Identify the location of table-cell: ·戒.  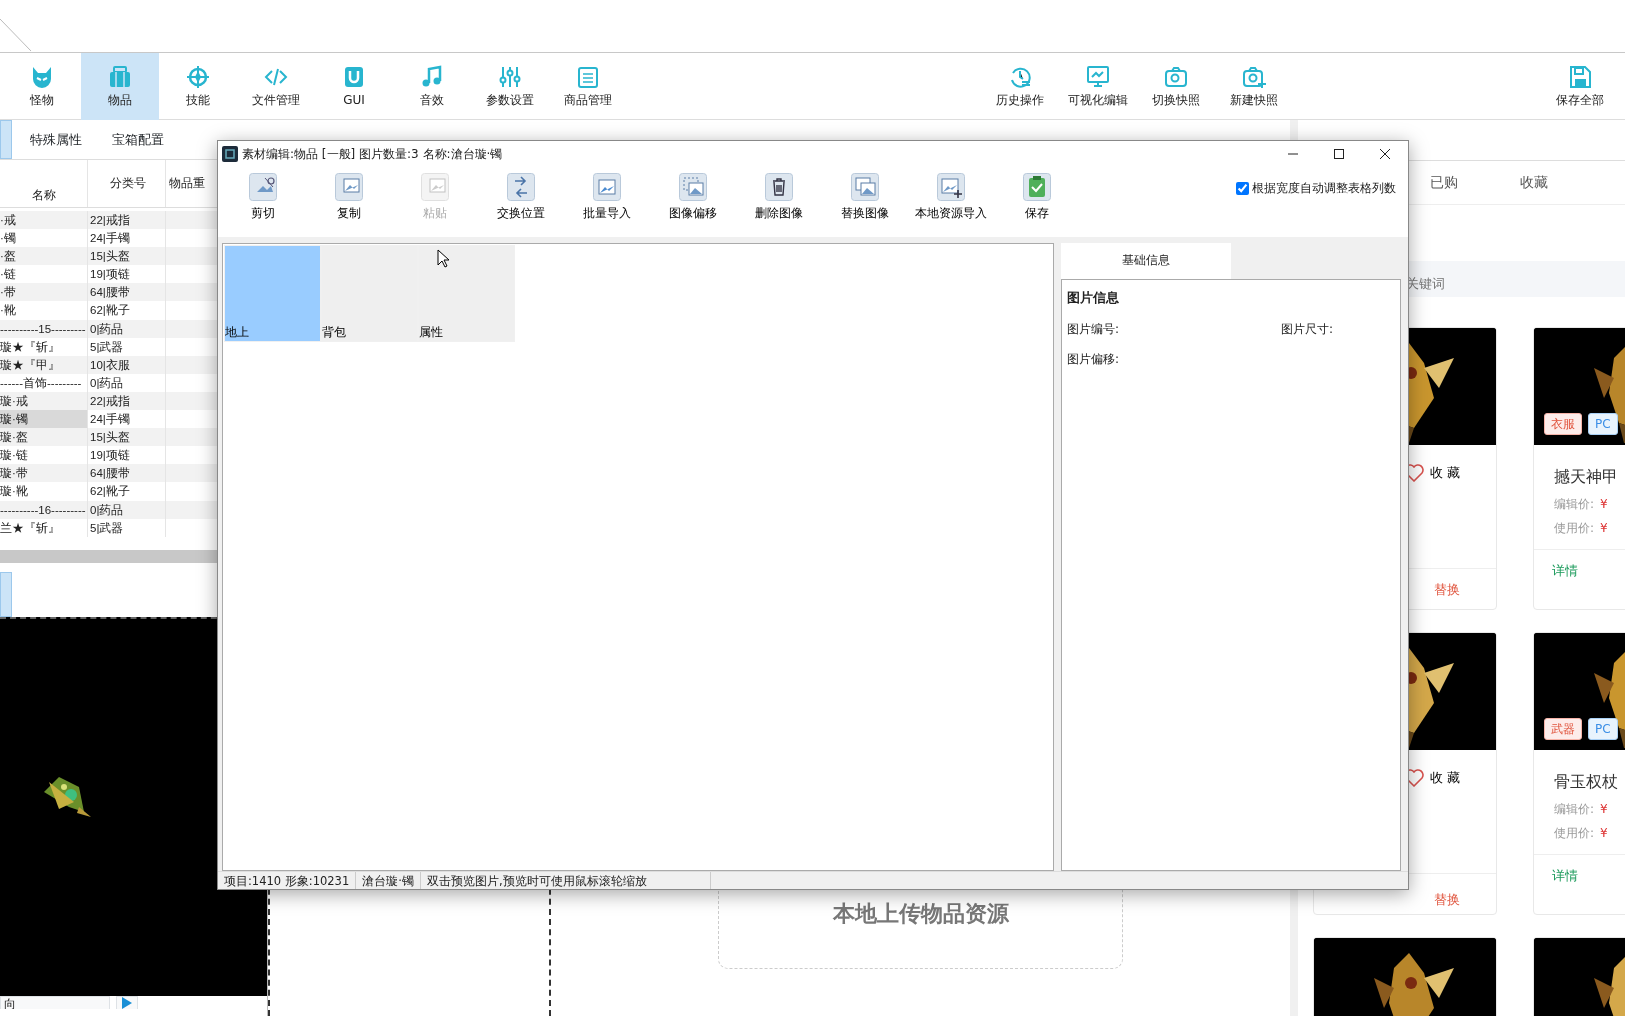
(44, 220).